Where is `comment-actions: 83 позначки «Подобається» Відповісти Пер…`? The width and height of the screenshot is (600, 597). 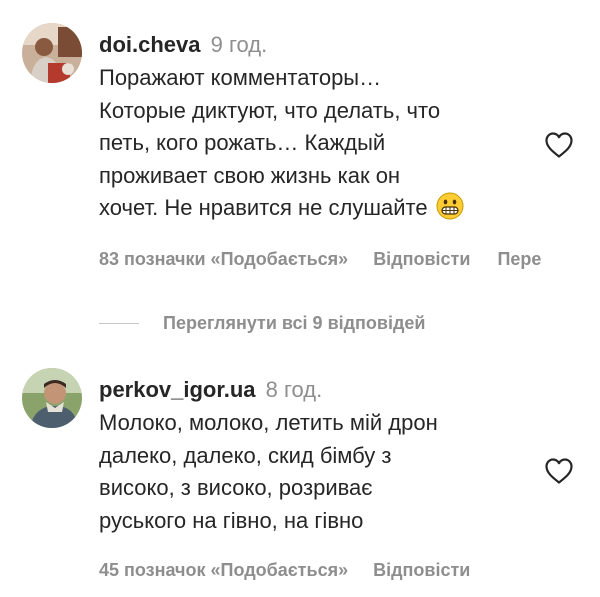
comment-actions: 83 позначки «Подобається» Відповісти Пер… is located at coordinates (320, 259).